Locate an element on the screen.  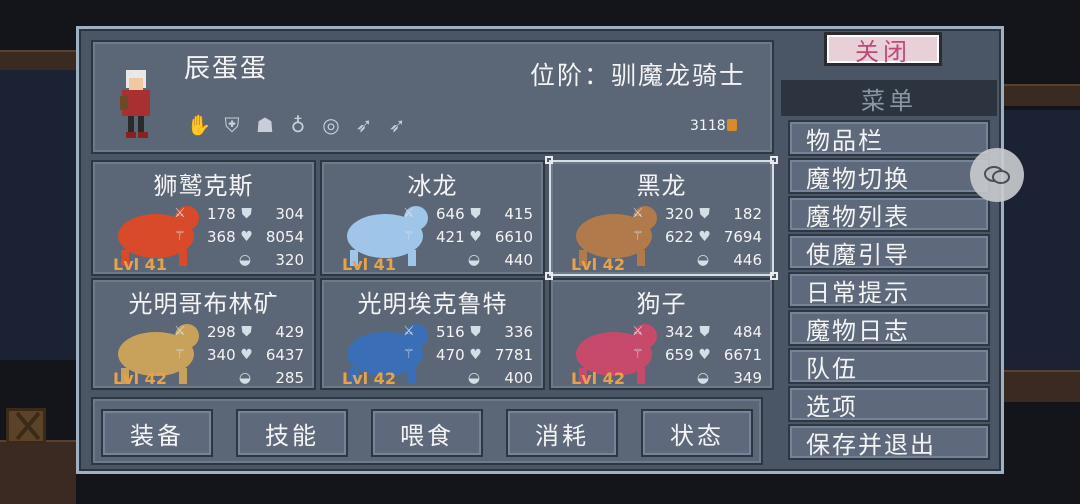
monster-card-dog: 狗子 ⚔ 342 ⛊ 484 ⚚ 659 ♥ 6671 ◒ 349 Lvl 42 is located at coordinates (661, 334).